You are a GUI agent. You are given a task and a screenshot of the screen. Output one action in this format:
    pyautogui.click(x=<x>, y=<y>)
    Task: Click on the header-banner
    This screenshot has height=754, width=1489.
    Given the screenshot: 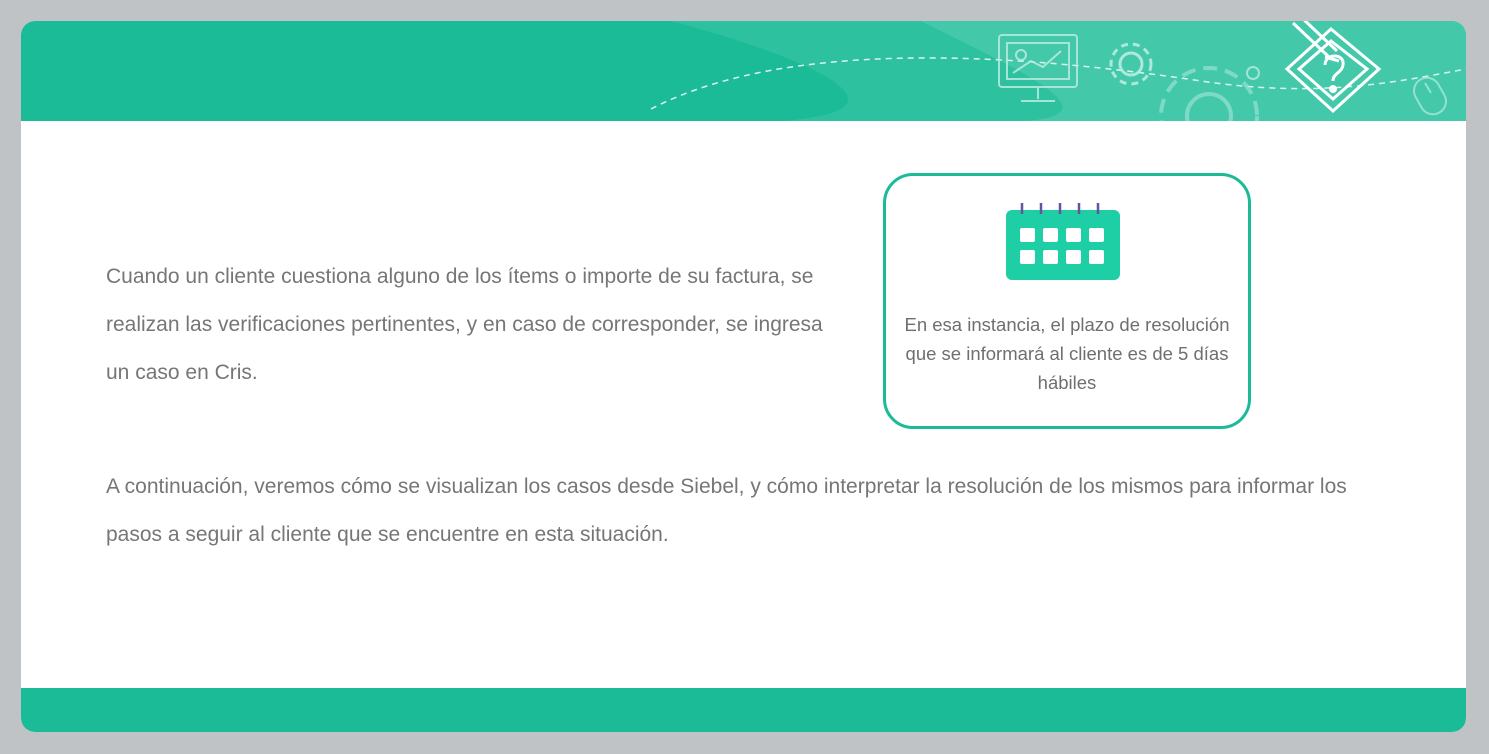 What is the action you would take?
    pyautogui.click(x=743, y=71)
    